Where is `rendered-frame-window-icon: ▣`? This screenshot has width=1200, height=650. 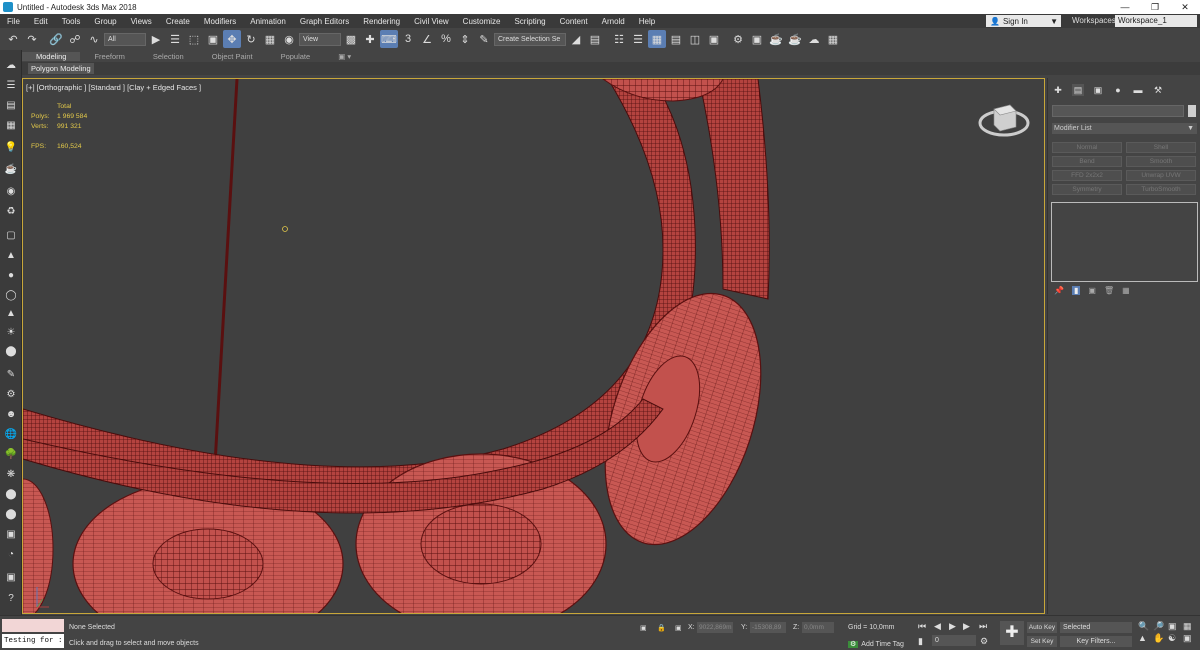
rendered-frame-window-icon: ▣ is located at coordinates (757, 39).